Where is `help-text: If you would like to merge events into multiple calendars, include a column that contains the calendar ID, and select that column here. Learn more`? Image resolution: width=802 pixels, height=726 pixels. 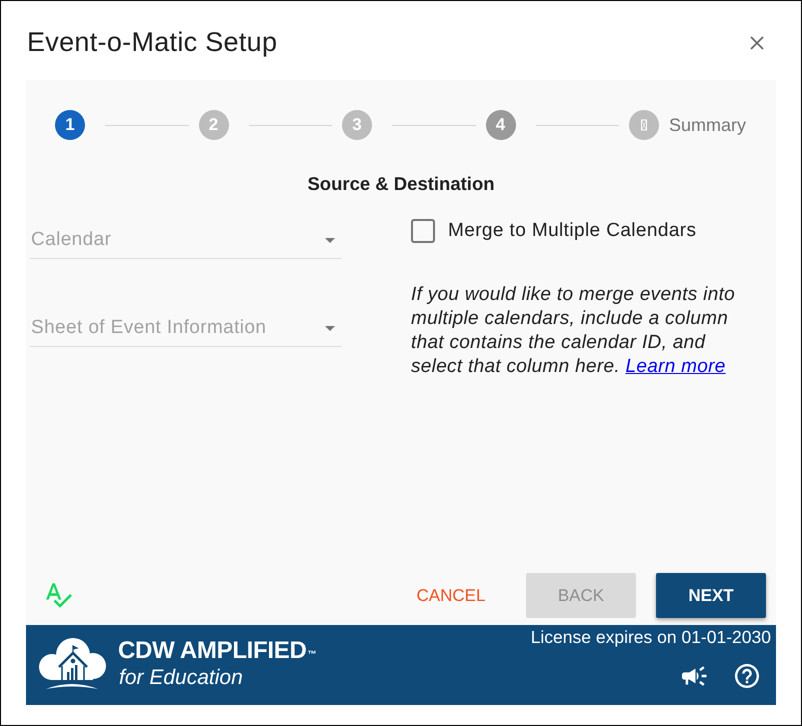 help-text: If you would like to merge events into multiple calendars, include a column that contains the calendar ID, and select that column here. Learn more is located at coordinates (573, 331).